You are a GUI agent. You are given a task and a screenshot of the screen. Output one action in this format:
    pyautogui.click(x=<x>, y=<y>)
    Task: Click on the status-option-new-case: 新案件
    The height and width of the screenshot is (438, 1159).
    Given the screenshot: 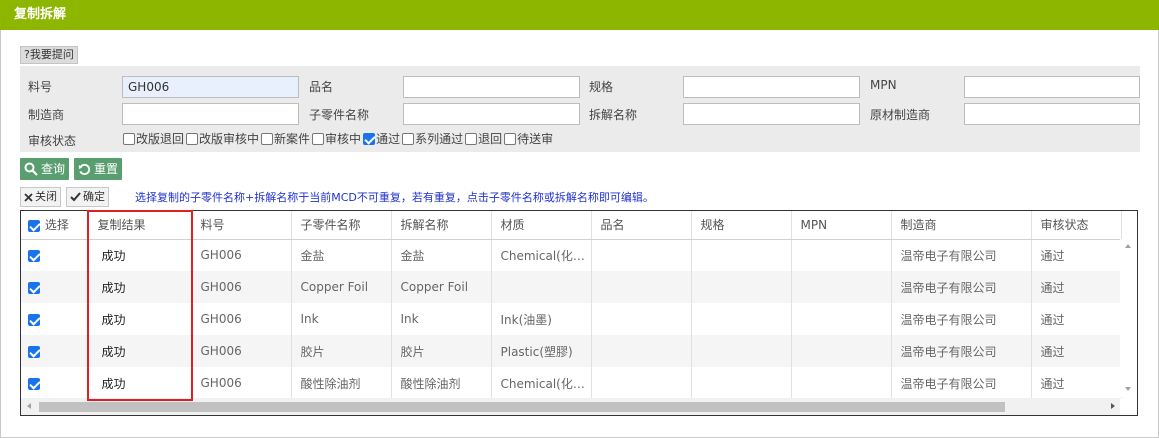 What is the action you would take?
    pyautogui.click(x=285, y=138)
    